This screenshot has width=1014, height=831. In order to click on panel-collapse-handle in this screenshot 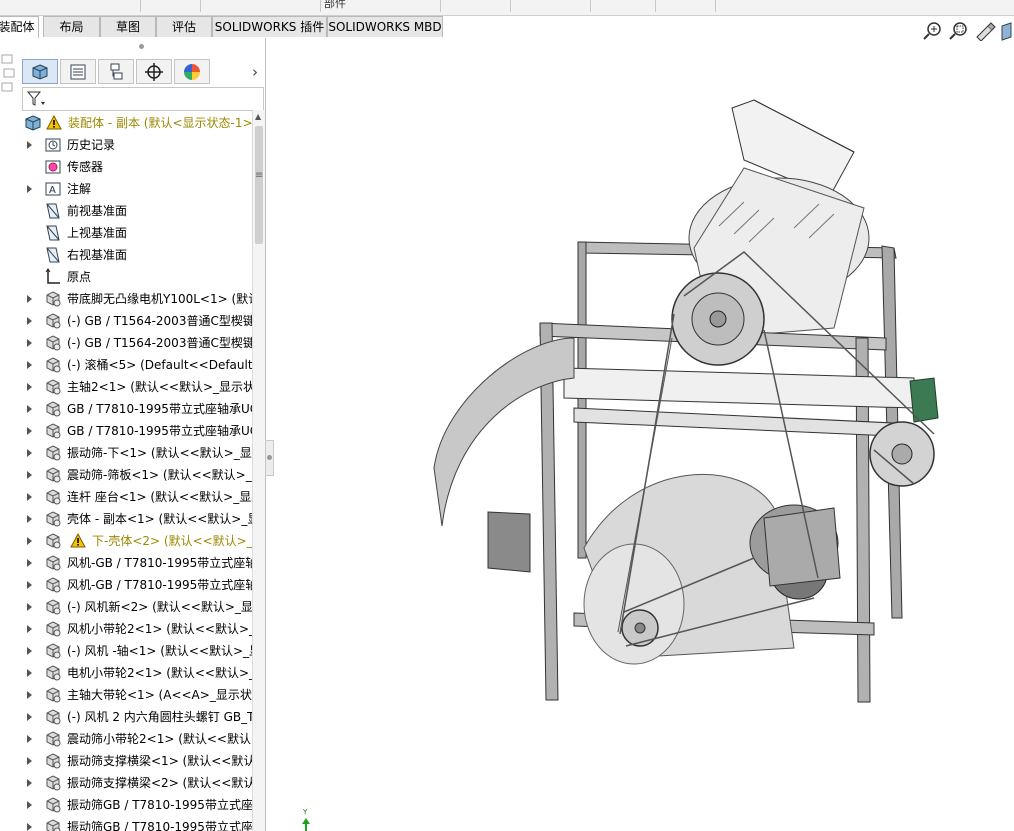, I will do `click(269, 458)`.